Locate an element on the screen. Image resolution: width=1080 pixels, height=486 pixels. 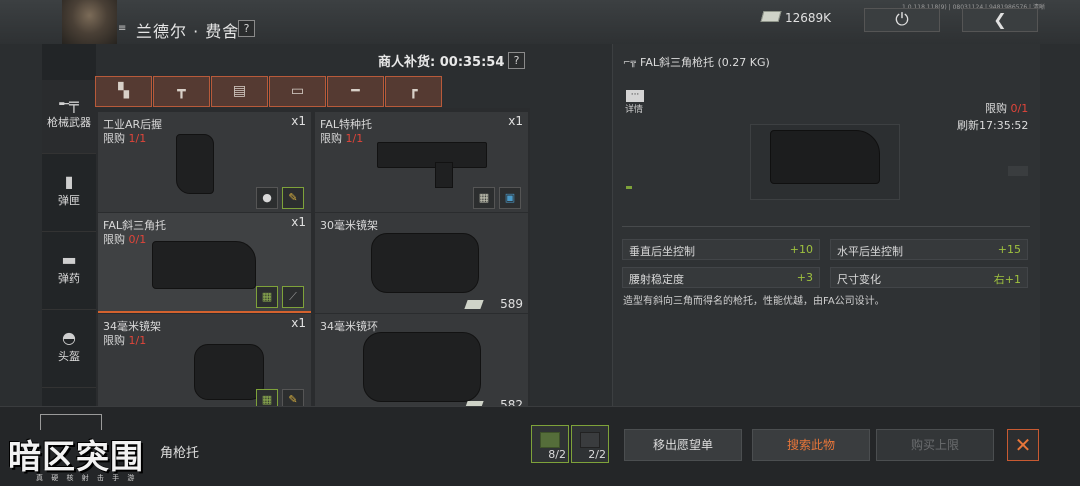
item-name: 34毫米镜环 is located at coordinates (349, 326).